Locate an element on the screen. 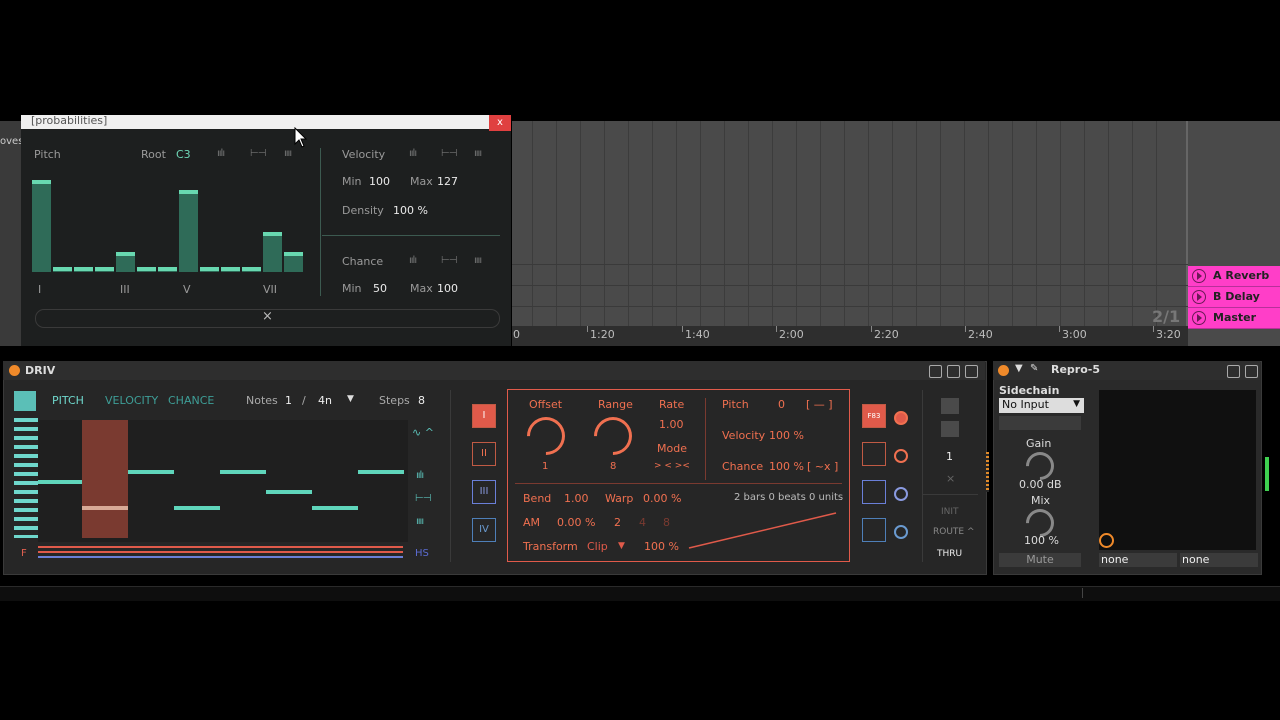 The width and height of the screenshot is (1280, 720). master-track: Master is located at coordinates (1234, 318).